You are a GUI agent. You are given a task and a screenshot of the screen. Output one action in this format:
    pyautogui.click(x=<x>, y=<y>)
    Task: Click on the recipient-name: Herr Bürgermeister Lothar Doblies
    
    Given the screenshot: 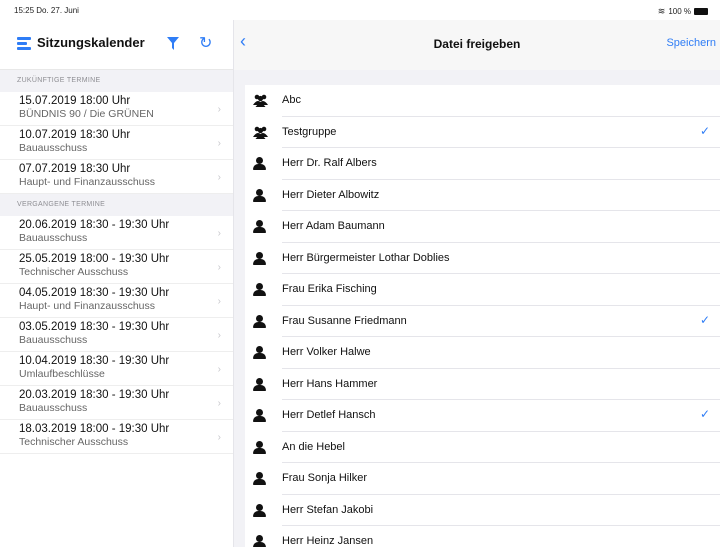 What is the action you would take?
    pyautogui.click(x=366, y=257)
    